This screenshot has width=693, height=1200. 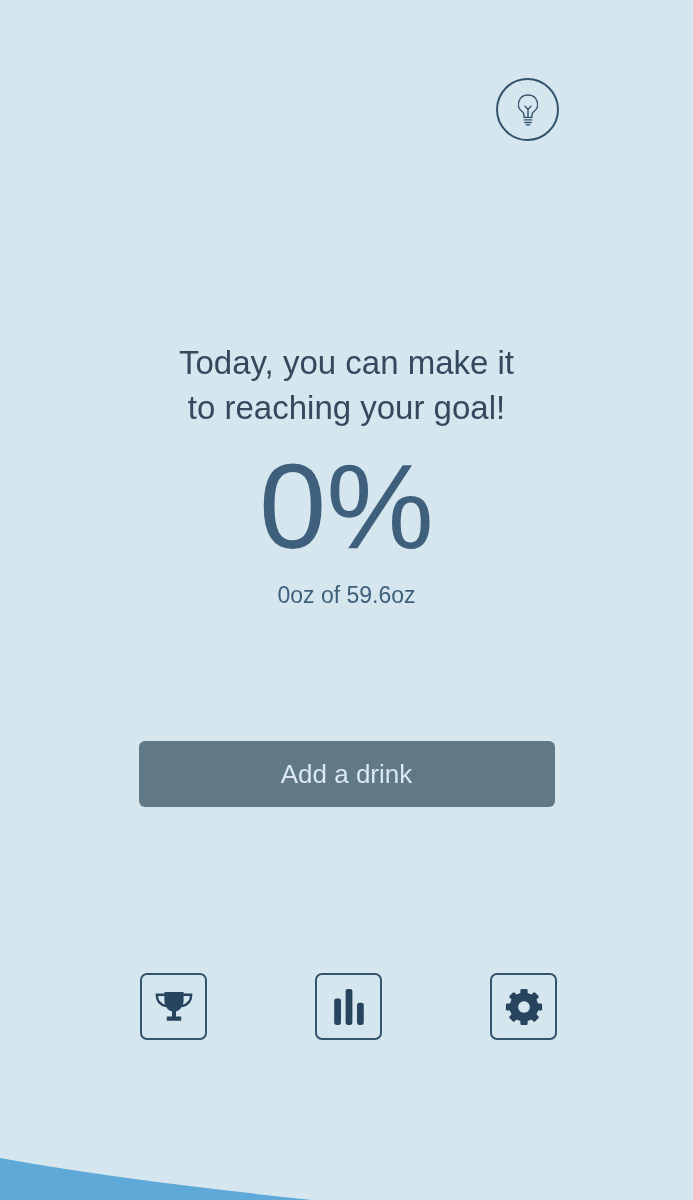 What do you see at coordinates (346, 506) in the screenshot?
I see `progress-percent: 0%` at bounding box center [346, 506].